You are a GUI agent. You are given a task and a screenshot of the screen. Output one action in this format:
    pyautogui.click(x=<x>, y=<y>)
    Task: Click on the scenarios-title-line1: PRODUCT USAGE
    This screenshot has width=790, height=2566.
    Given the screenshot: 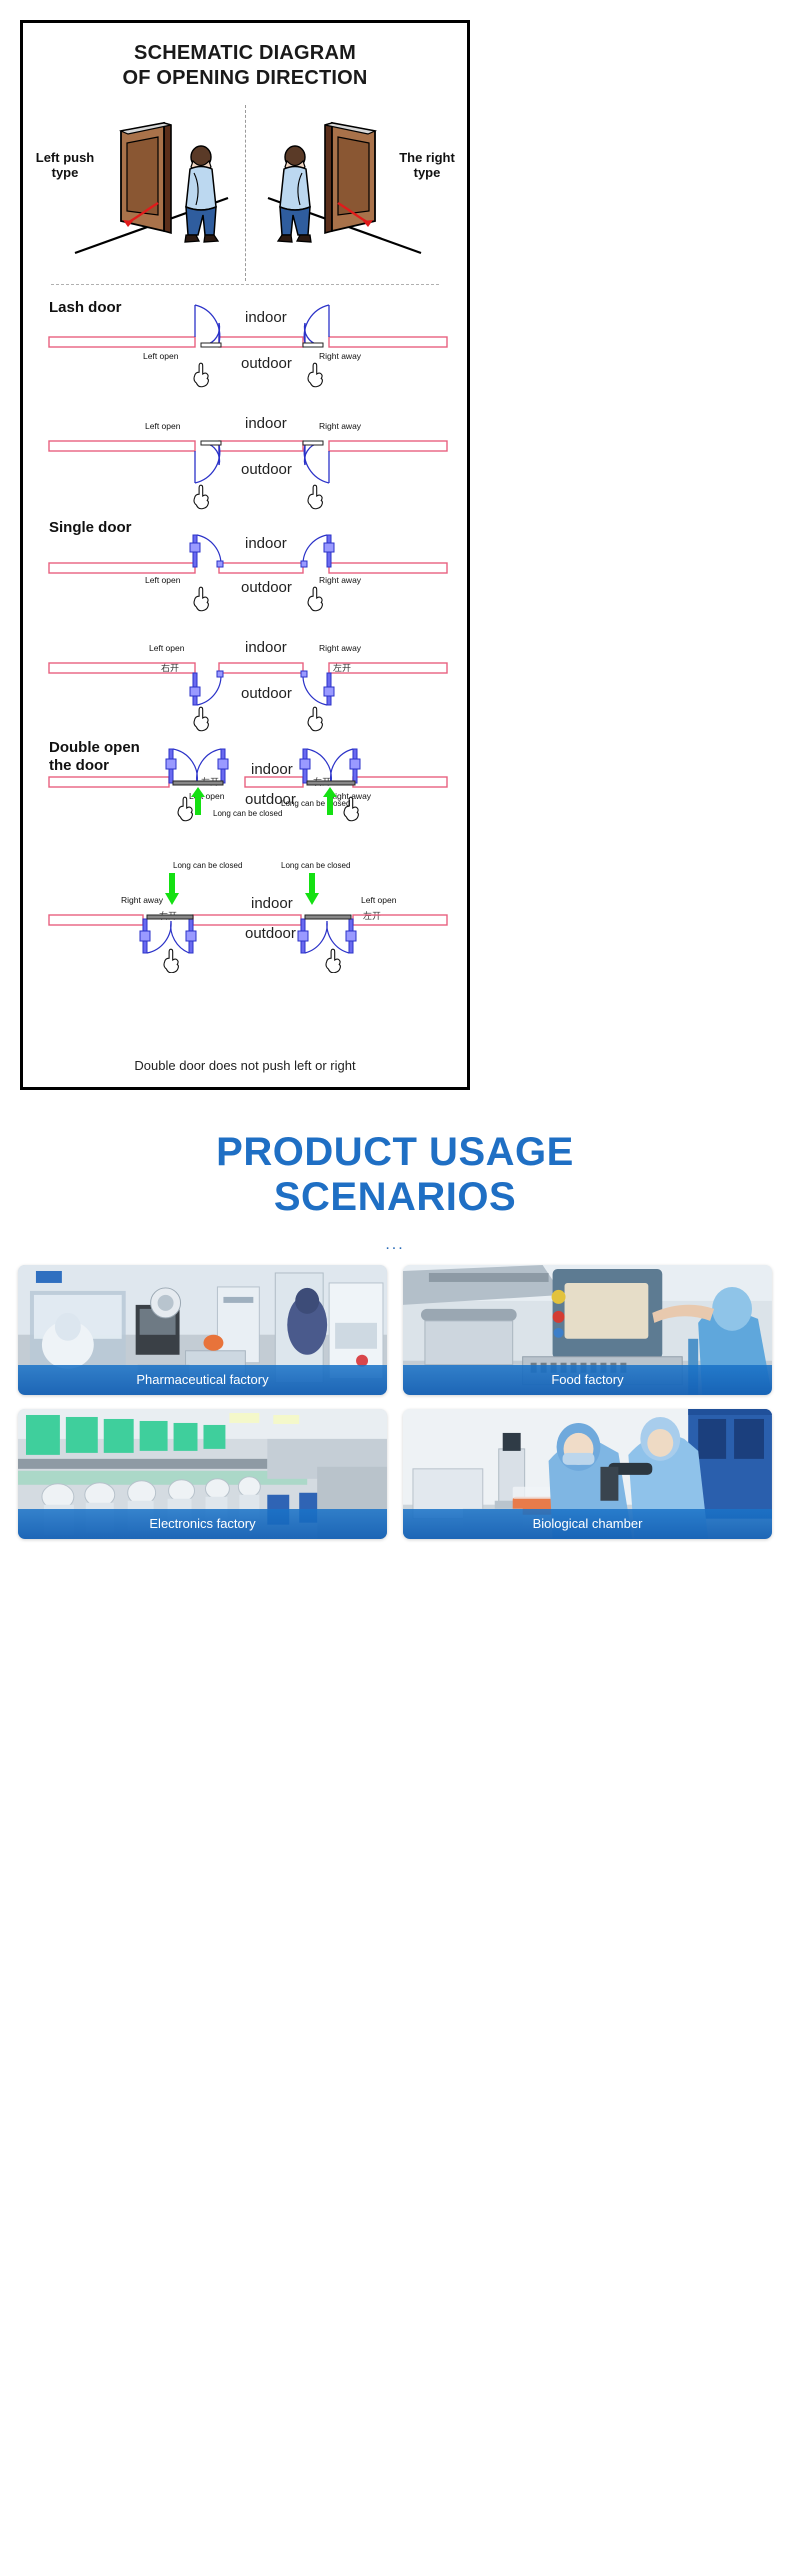 What is the action you would take?
    pyautogui.click(x=395, y=1152)
    